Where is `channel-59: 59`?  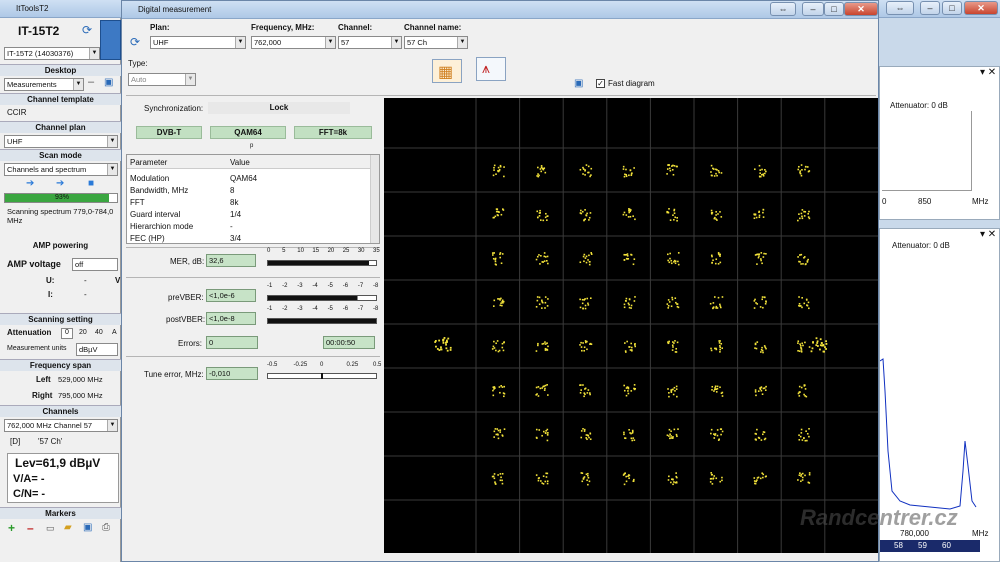
channel-59: 59 is located at coordinates (922, 545).